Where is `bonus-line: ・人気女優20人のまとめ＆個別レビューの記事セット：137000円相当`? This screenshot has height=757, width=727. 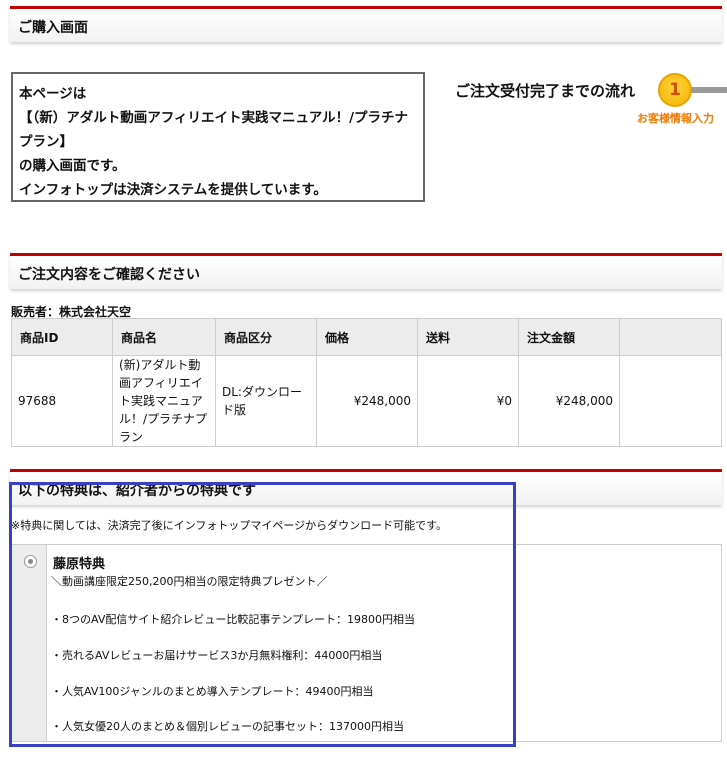 bonus-line: ・人気女優20人のまとめ＆個別レビューの記事セット：137000円相当 is located at coordinates (227, 726).